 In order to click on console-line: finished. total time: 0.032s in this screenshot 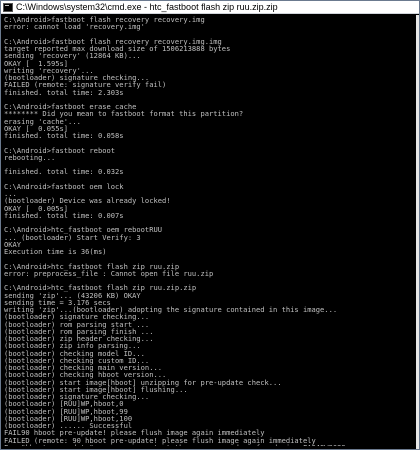, I will do `click(64, 172)`.